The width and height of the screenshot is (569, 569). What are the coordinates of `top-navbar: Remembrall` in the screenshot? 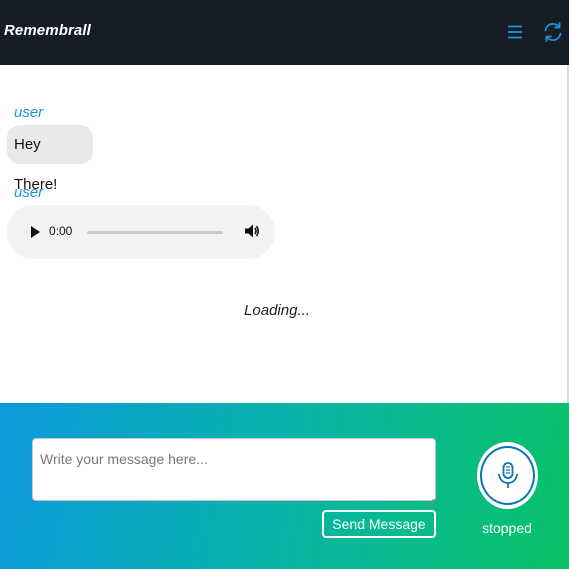 It's located at (284, 32).